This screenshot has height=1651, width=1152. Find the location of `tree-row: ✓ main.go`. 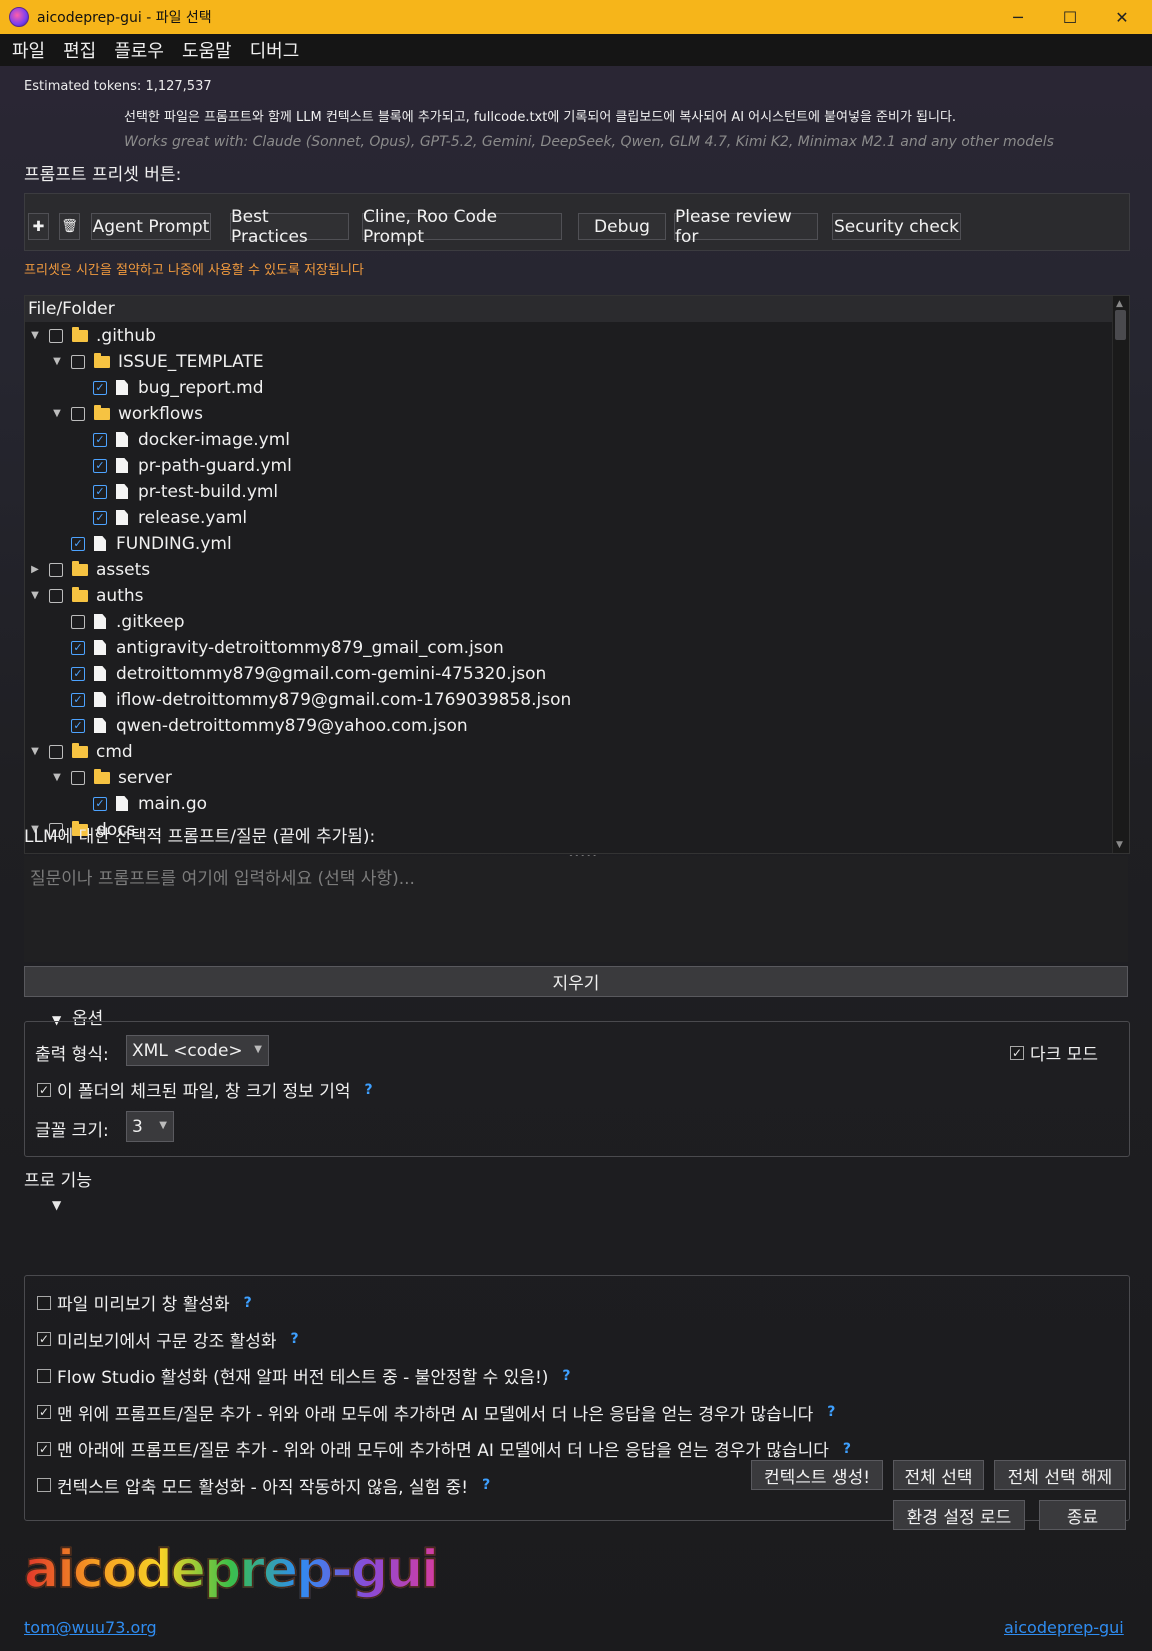

tree-row: ✓ main.go is located at coordinates (140, 803).